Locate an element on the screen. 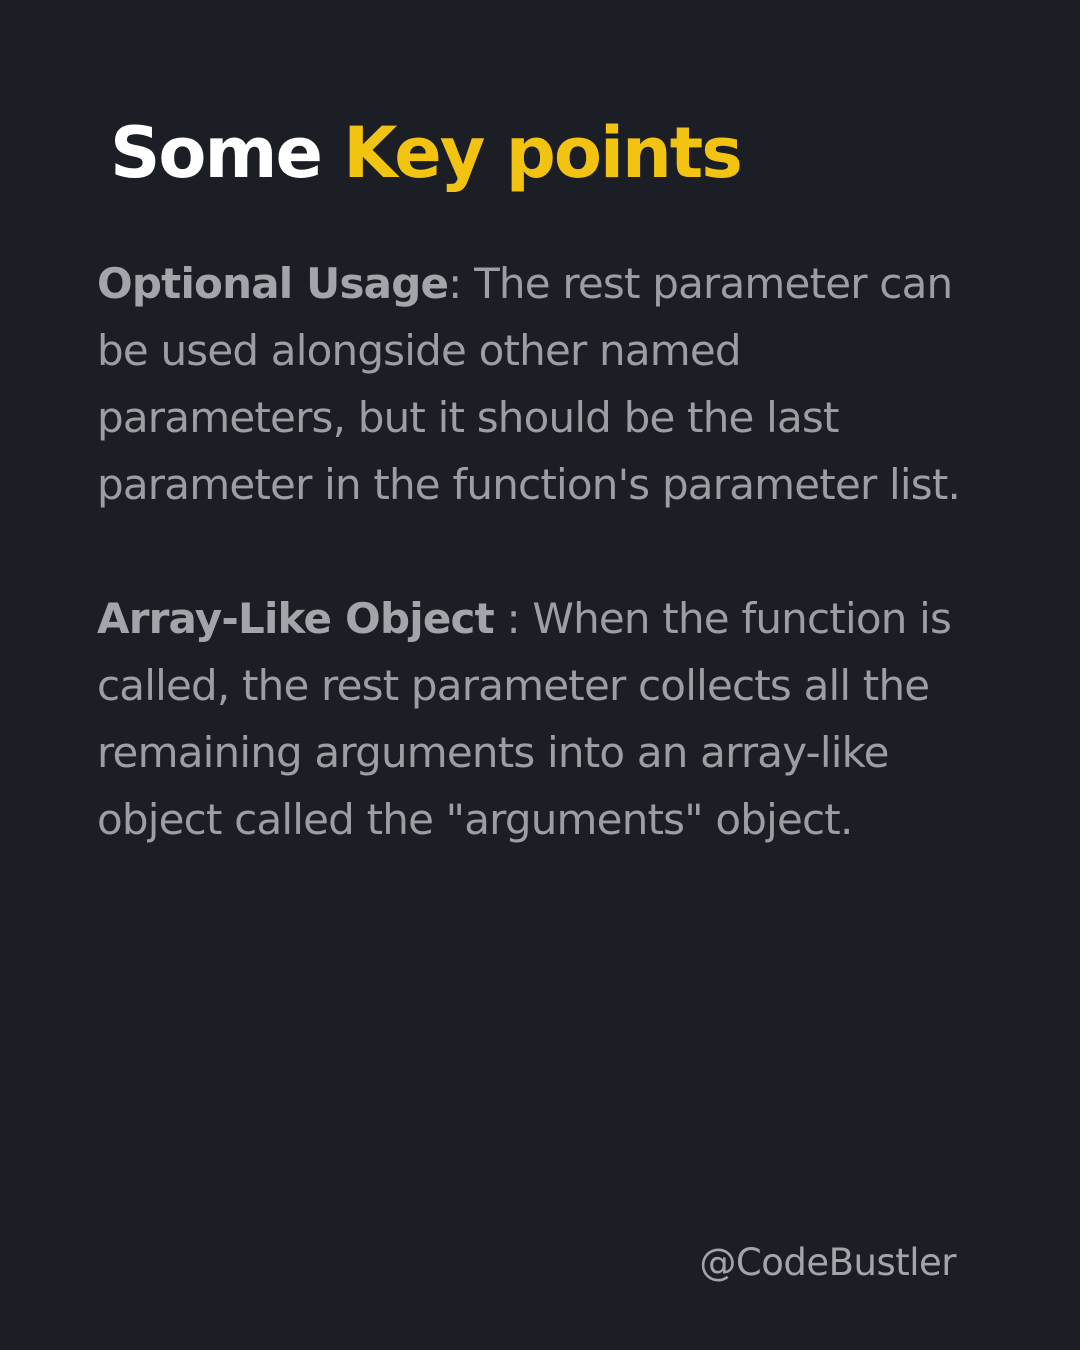  page-title: Some Key points is located at coordinates (426, 153).